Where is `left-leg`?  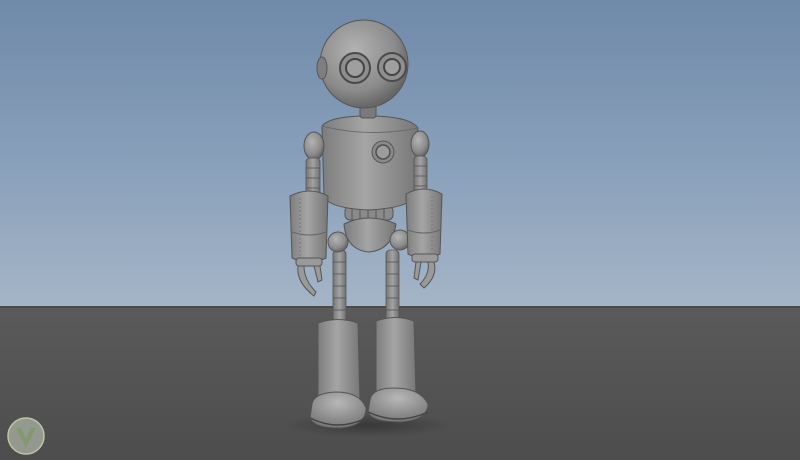
left-leg is located at coordinates (339, 286).